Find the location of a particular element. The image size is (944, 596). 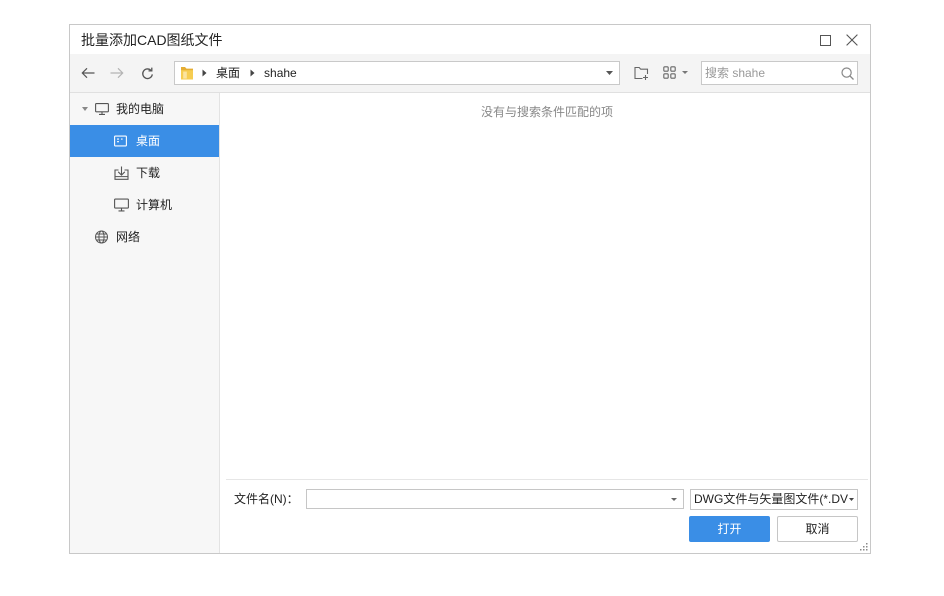

refresh-button is located at coordinates (147, 73).